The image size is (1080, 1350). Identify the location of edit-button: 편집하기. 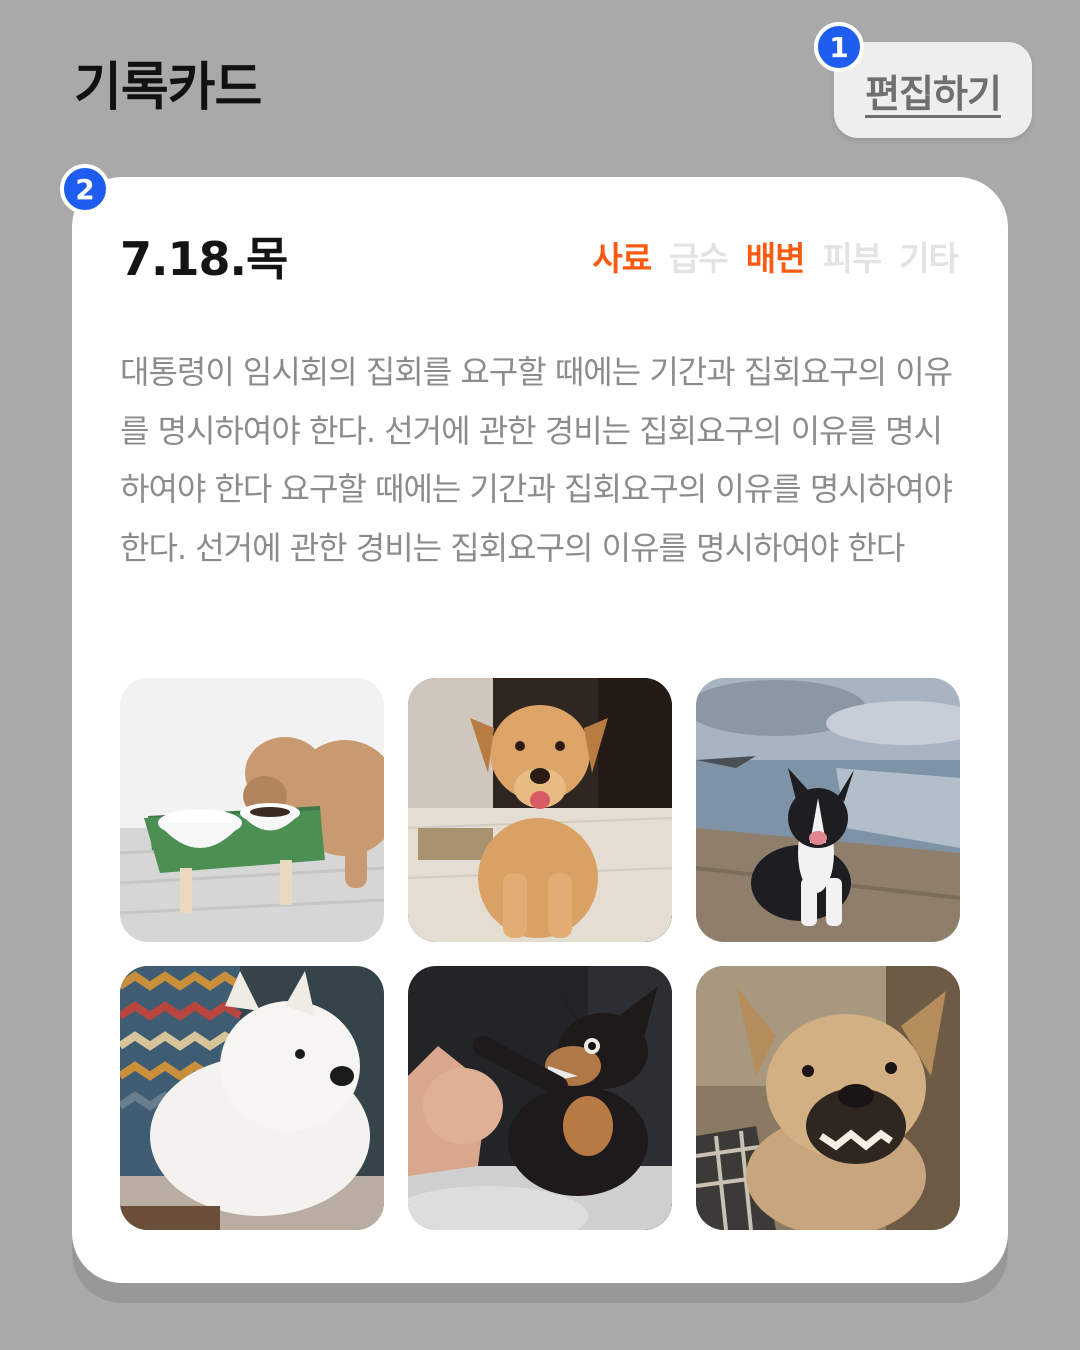
(933, 90).